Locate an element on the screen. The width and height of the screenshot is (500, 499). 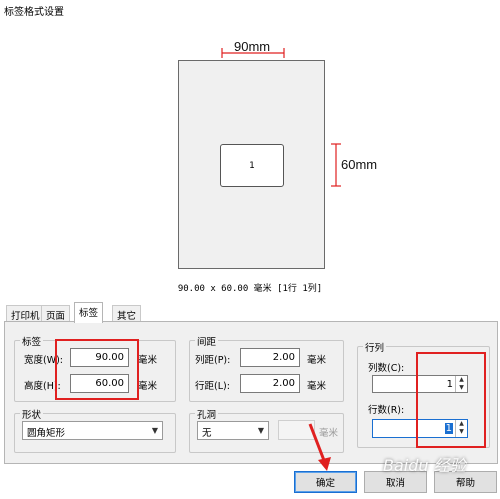
tab-label-label: 标签 is located at coordinates (89, 313).